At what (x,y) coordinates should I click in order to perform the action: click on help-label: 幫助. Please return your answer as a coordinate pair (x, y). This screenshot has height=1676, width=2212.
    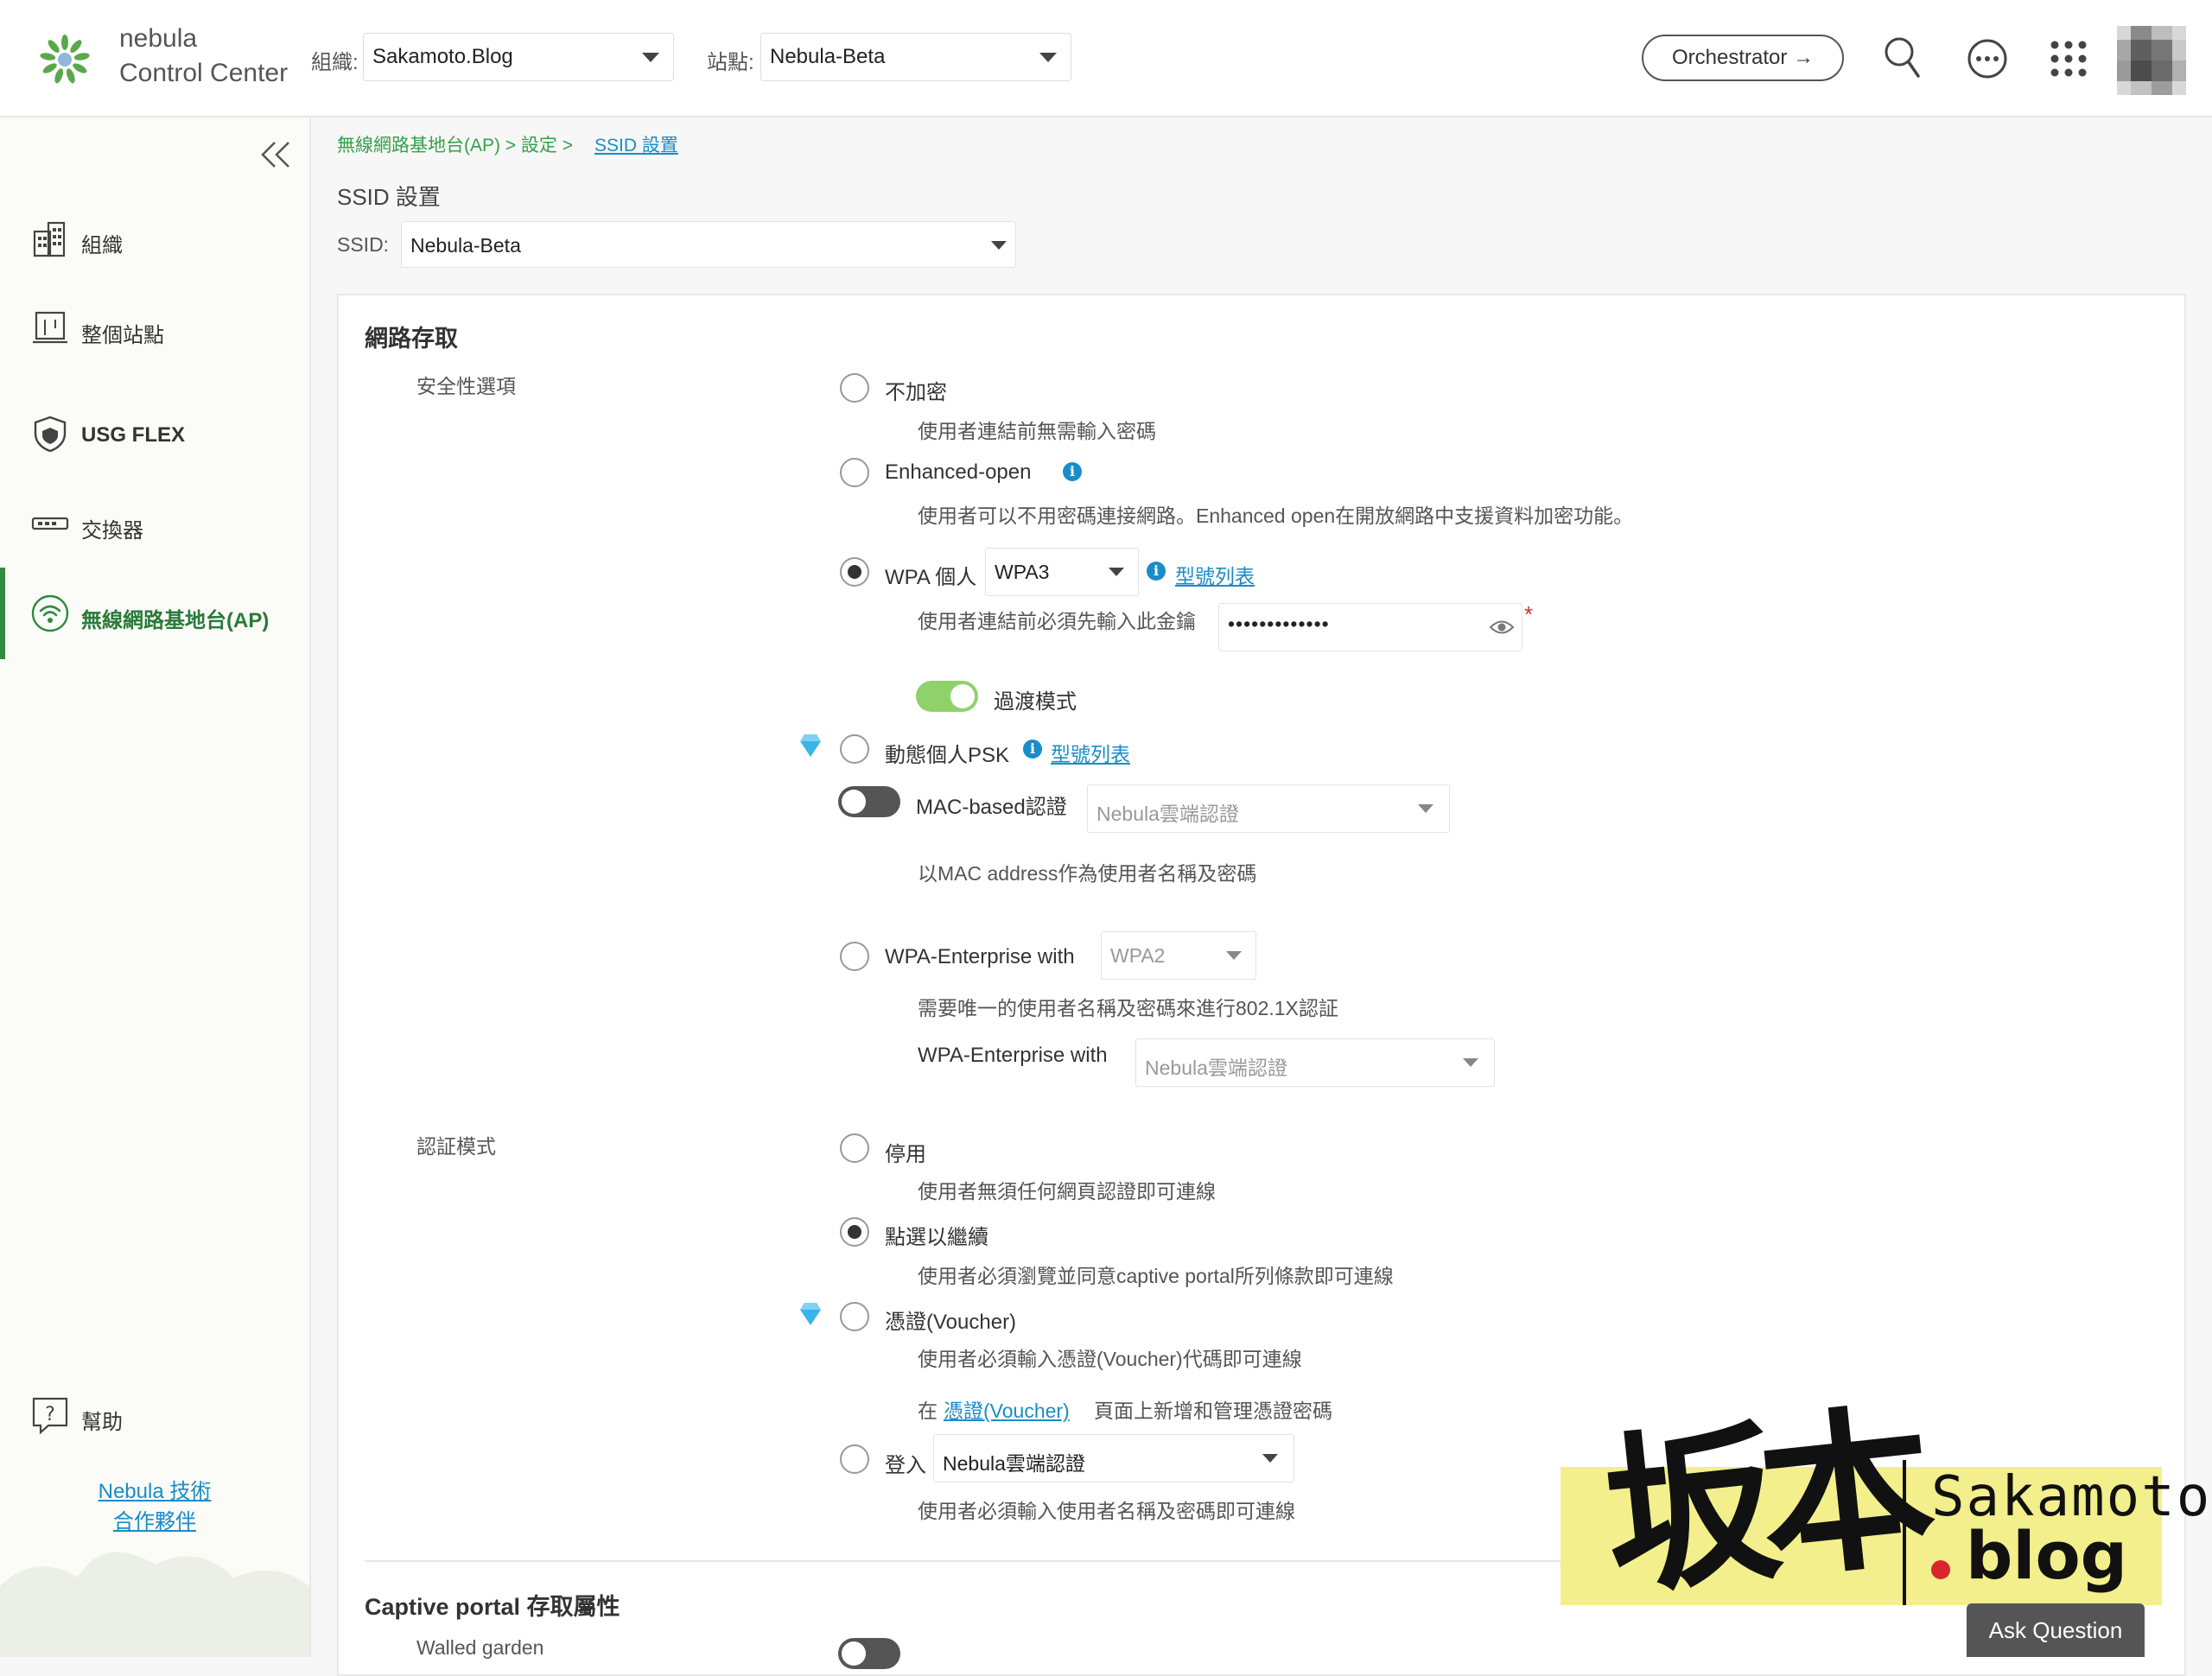
    Looking at the image, I should click on (102, 1422).